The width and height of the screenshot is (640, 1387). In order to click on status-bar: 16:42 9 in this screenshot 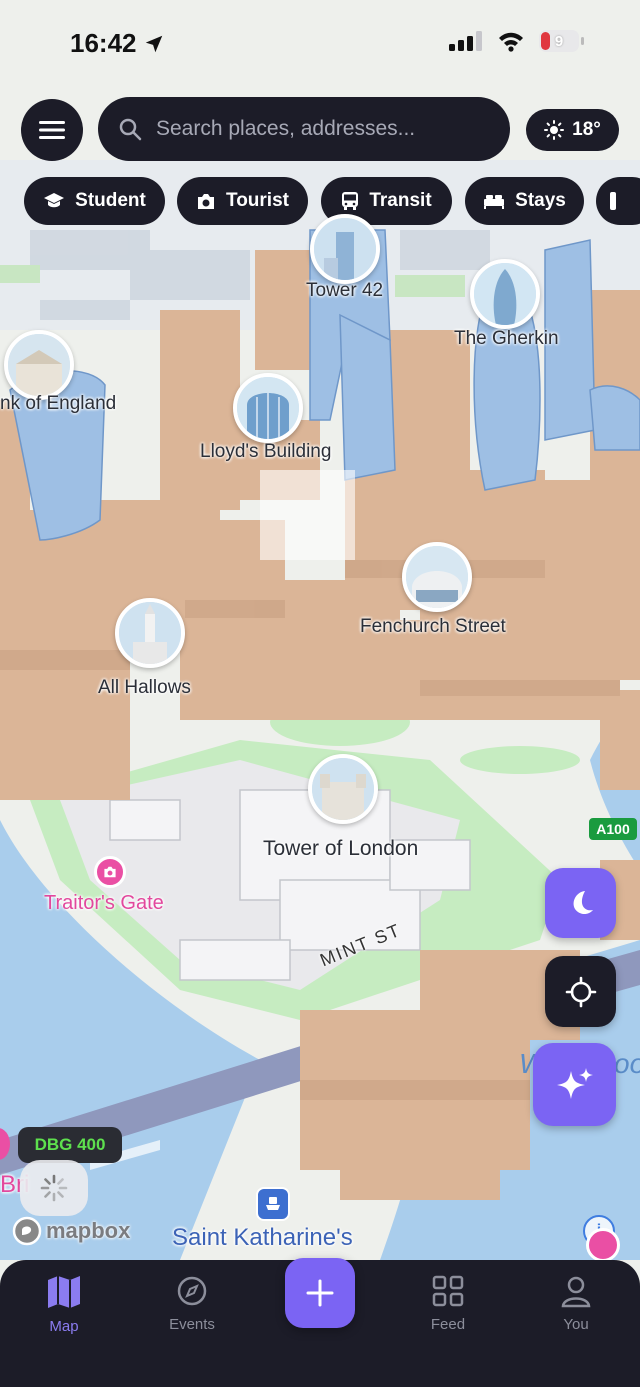, I will do `click(320, 45)`.